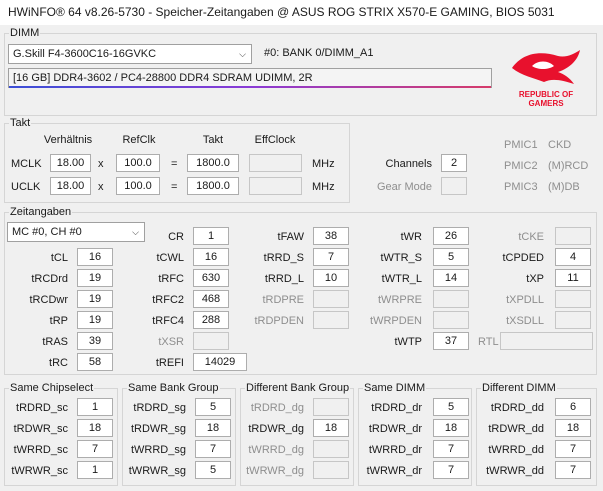  What do you see at coordinates (95, 257) in the screenshot?
I see `tCL-value: 16` at bounding box center [95, 257].